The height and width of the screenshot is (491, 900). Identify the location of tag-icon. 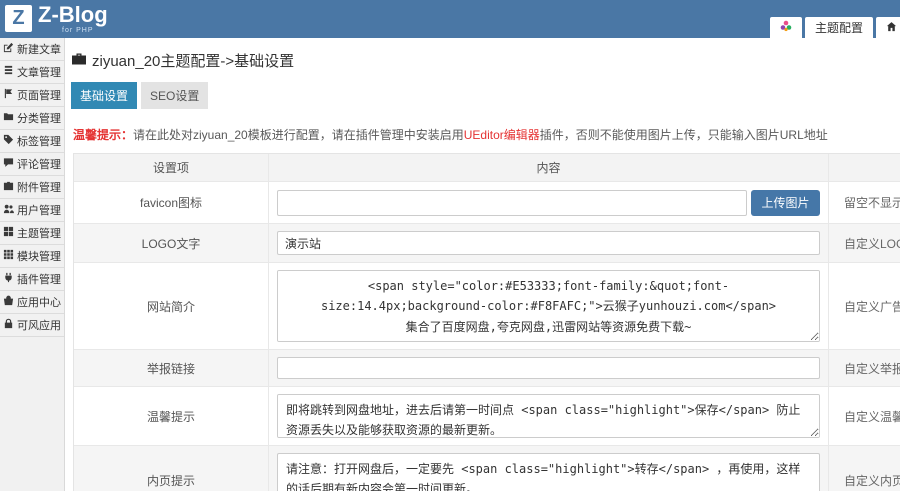
(8, 141).